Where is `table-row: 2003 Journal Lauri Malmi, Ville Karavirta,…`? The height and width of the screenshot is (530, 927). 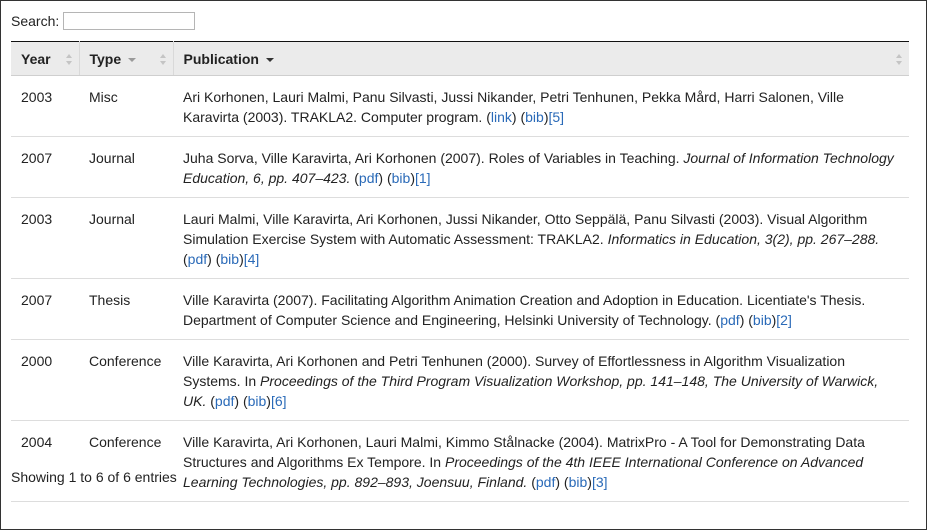 table-row: 2003 Journal Lauri Malmi, Ville Karavirta,… is located at coordinates (460, 238).